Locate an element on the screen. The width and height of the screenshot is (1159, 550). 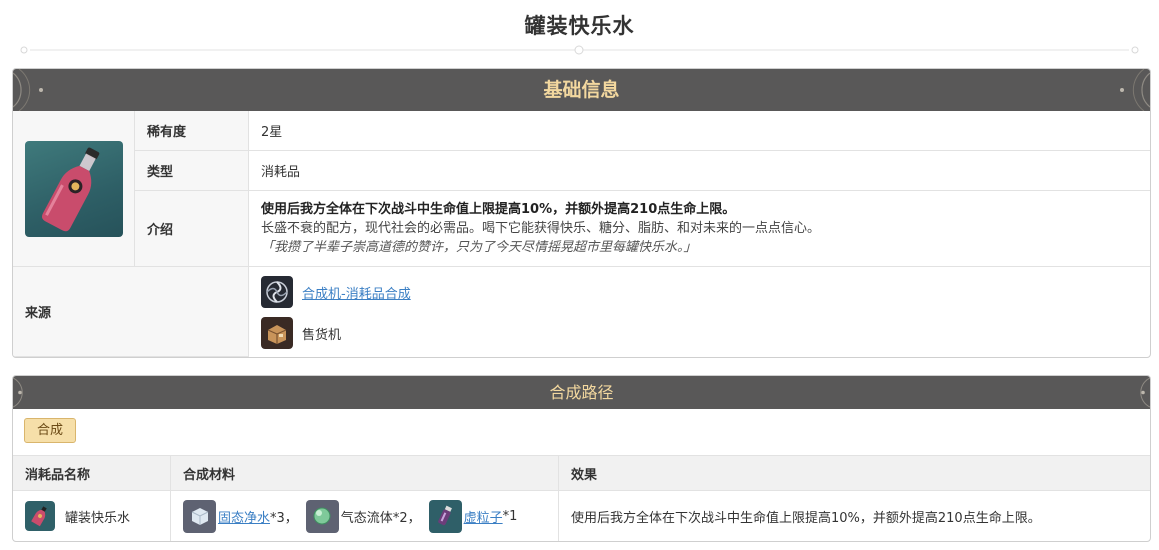
table-row-name-cell: 罐装快乐水 is located at coordinates (92, 516).